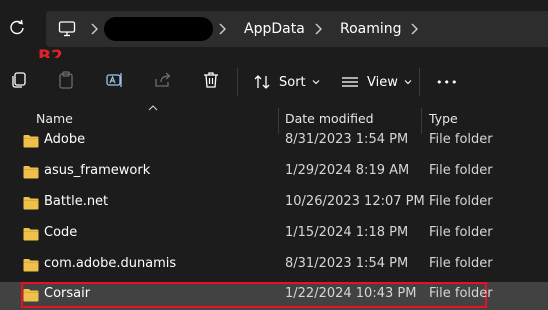  What do you see at coordinates (19, 80) in the screenshot?
I see `copy-icon` at bounding box center [19, 80].